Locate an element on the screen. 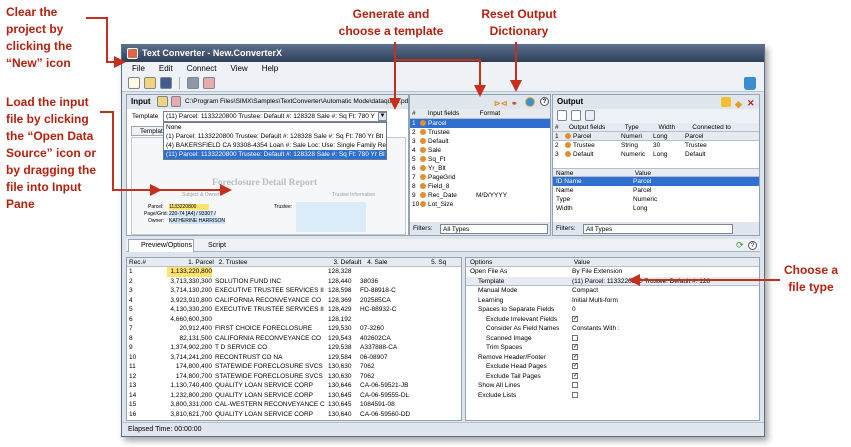 Image resolution: width=851 pixels, height=447 pixels. input-field-row: 8 Field_8 is located at coordinates (480, 186).